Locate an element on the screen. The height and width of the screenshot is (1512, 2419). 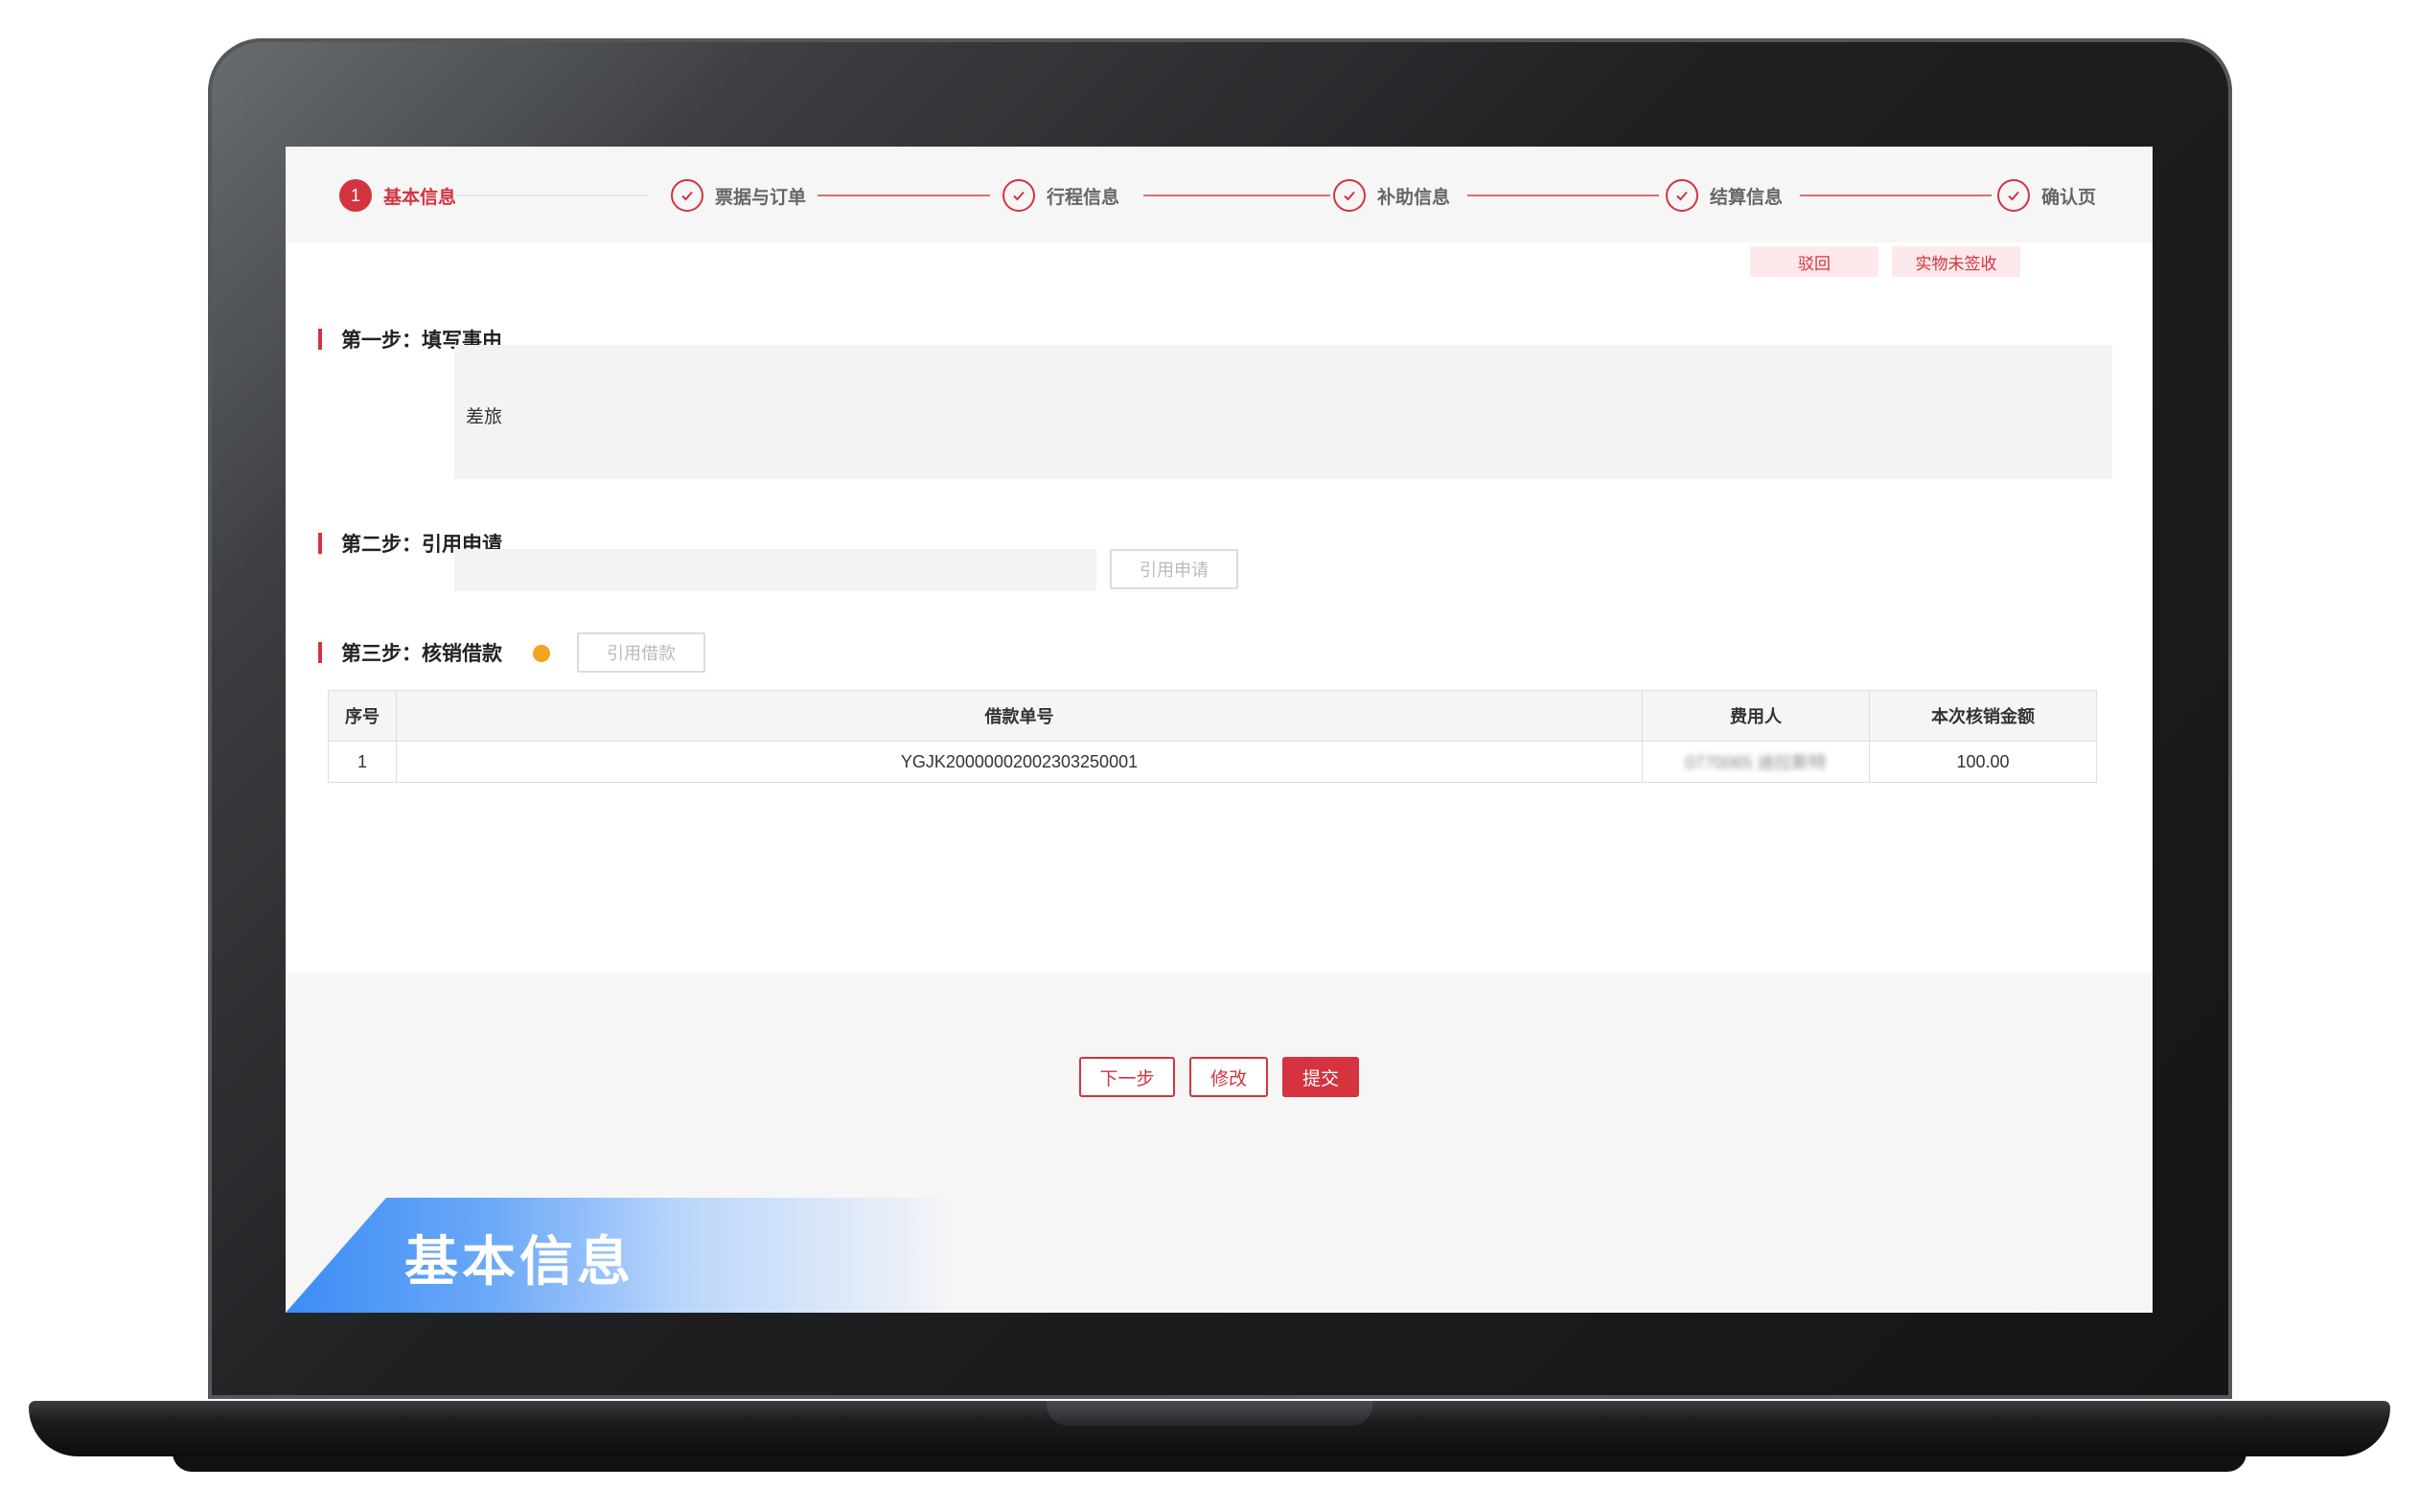
step-label: 结算信息 is located at coordinates (1747, 197).